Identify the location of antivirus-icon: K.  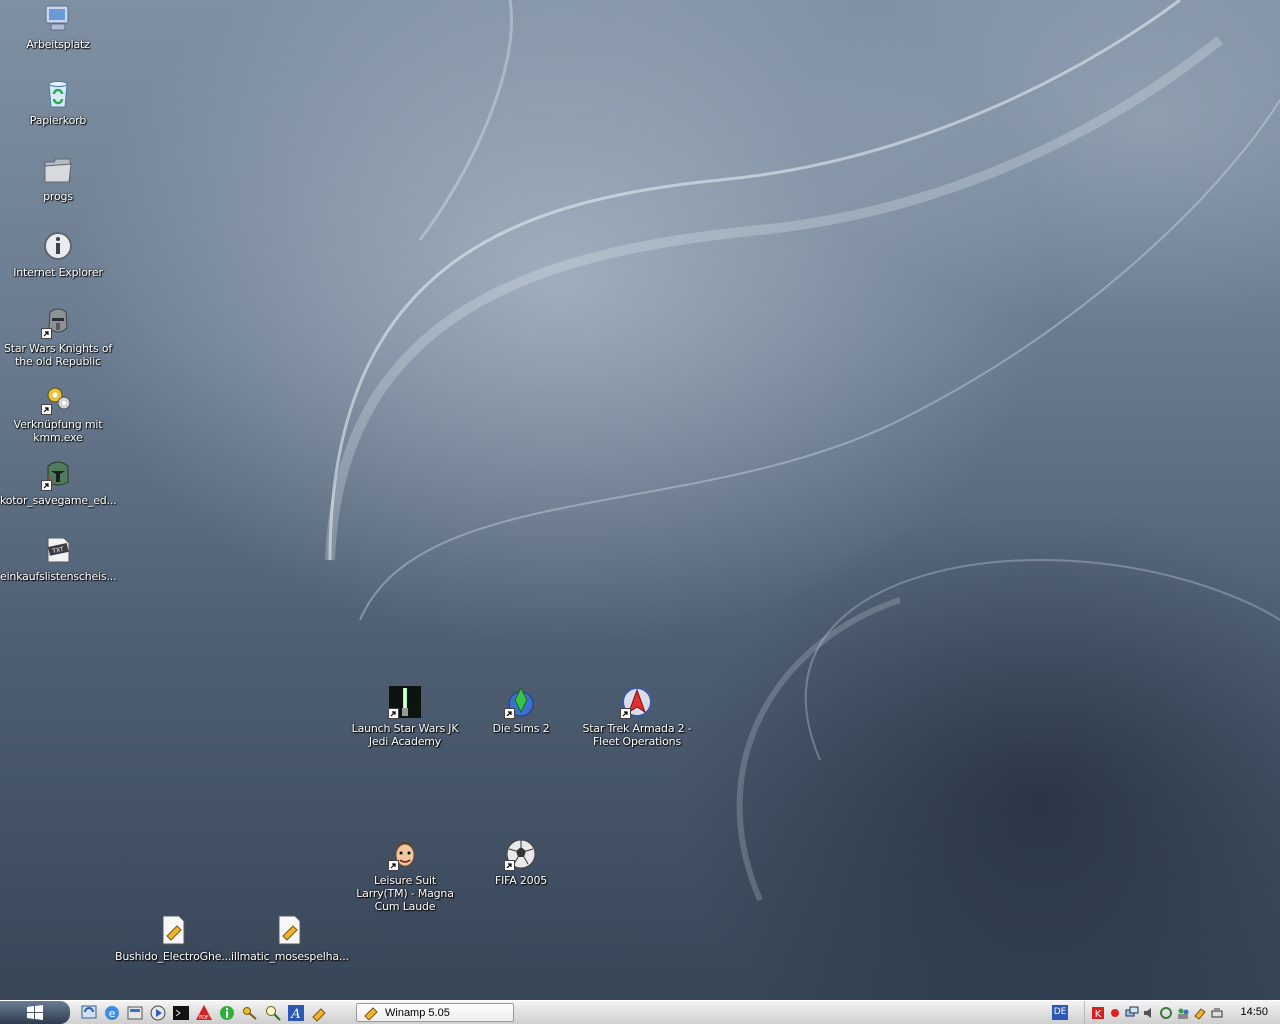
(1098, 1013).